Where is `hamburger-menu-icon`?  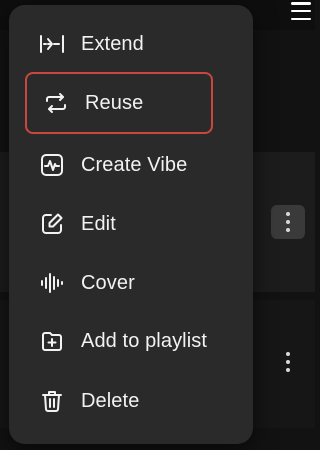 hamburger-menu-icon is located at coordinates (301, 11).